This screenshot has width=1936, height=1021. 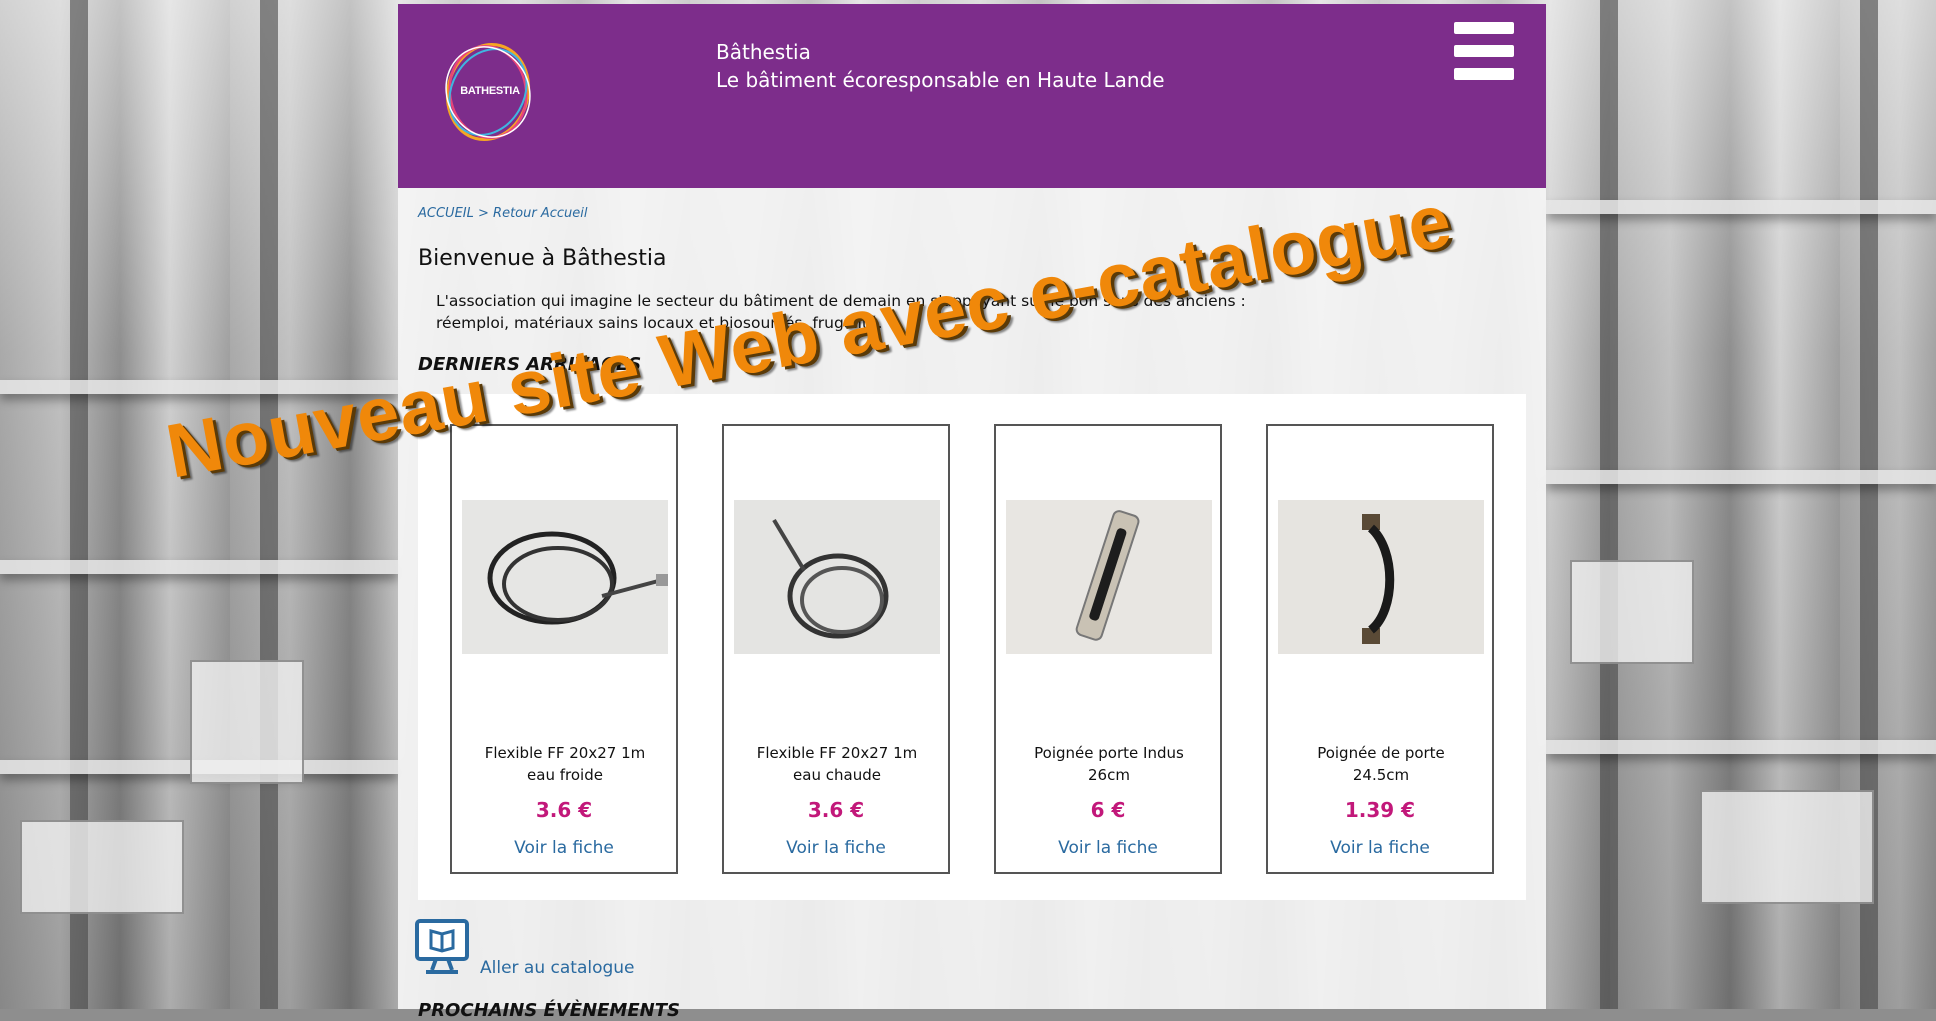 I want to click on product-name-line: Poignée de porte, so click(x=1381, y=753).